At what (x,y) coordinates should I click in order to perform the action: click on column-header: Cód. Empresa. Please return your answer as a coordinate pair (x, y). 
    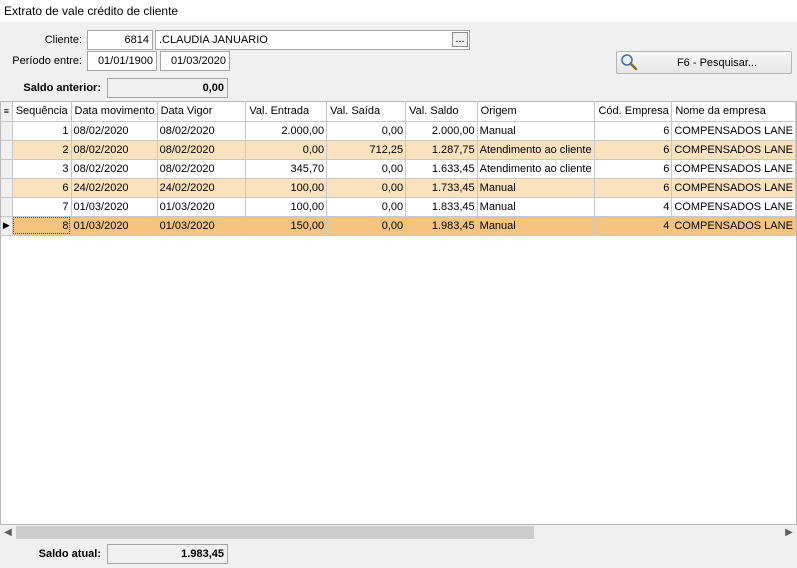
    Looking at the image, I should click on (633, 112).